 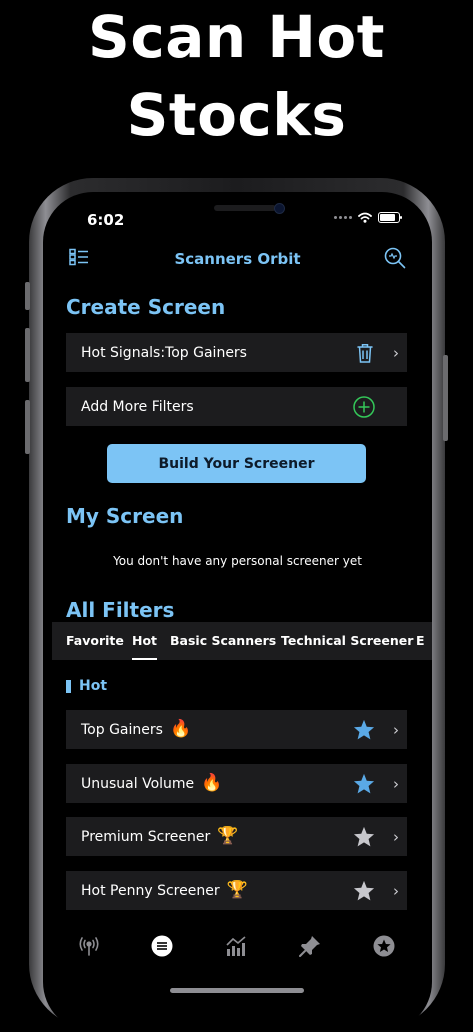 I want to click on signal-icon, so click(x=89, y=948).